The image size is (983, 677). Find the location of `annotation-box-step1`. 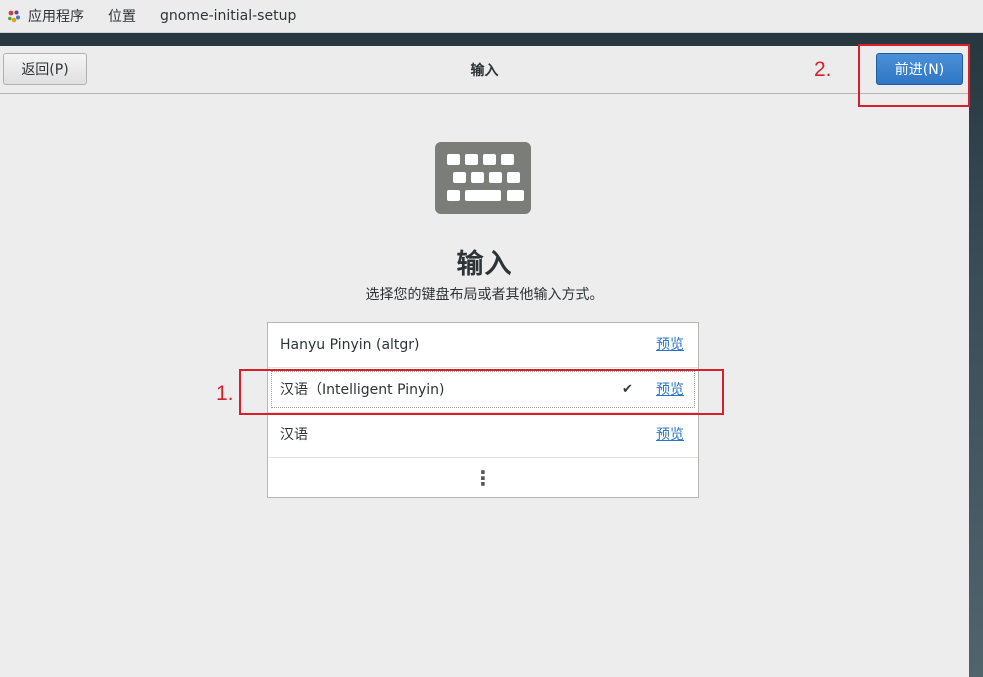

annotation-box-step1 is located at coordinates (481, 392).